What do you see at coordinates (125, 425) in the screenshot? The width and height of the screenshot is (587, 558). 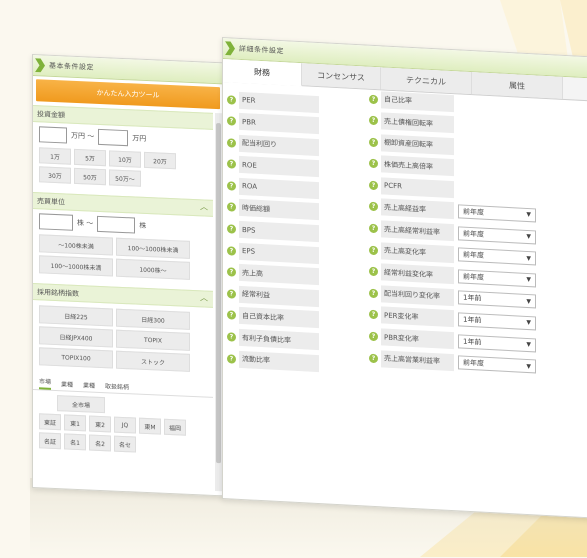 I see `market-chip: JQ` at bounding box center [125, 425].